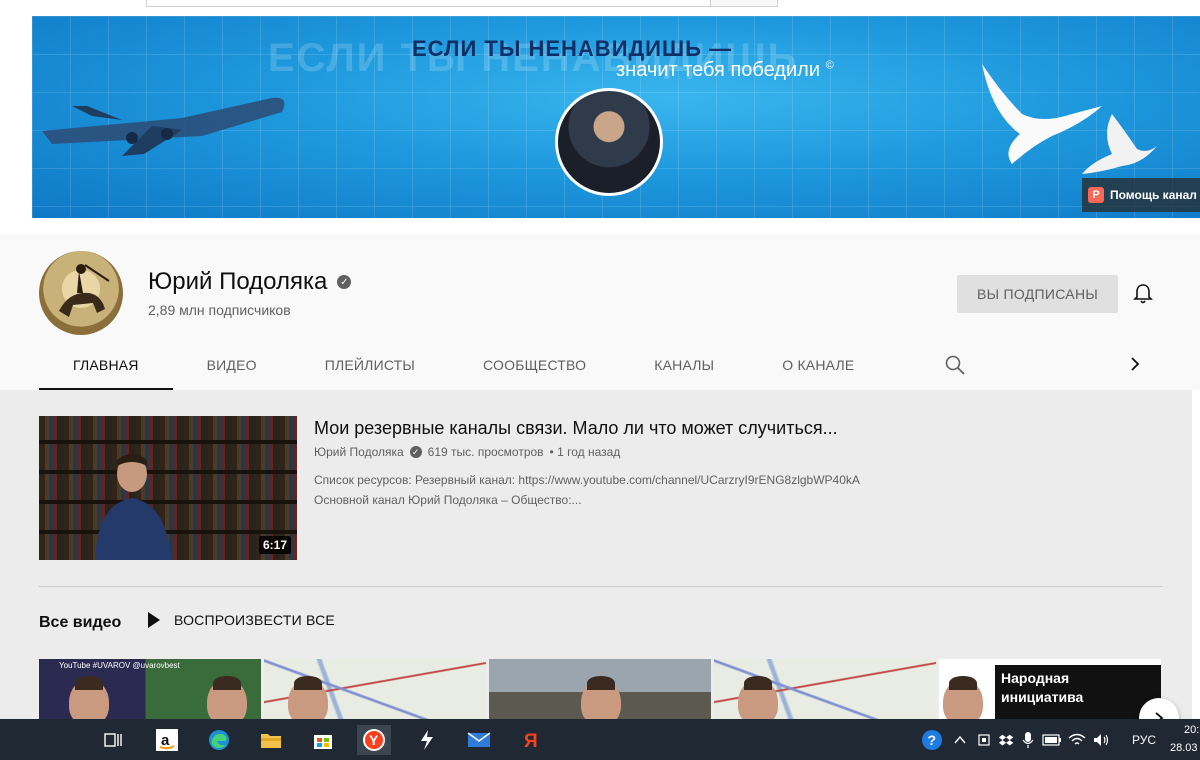 This screenshot has height=760, width=1200. I want to click on tab-channels: КАНАЛЫ, so click(684, 366).